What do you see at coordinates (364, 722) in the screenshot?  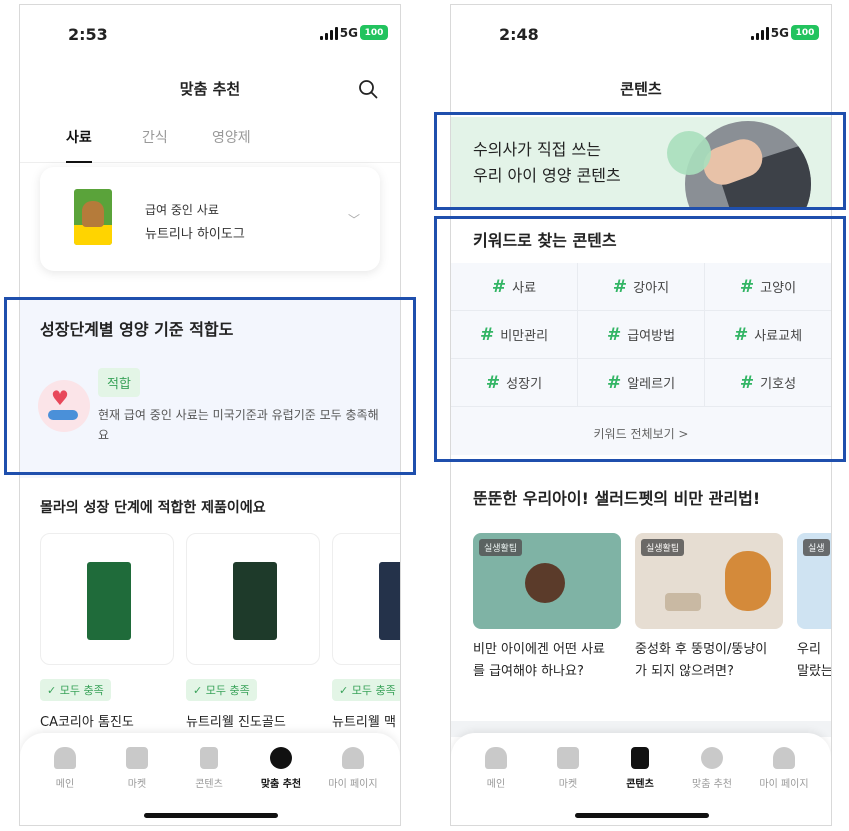 I see `product-name: 뉴트리웰 맥` at bounding box center [364, 722].